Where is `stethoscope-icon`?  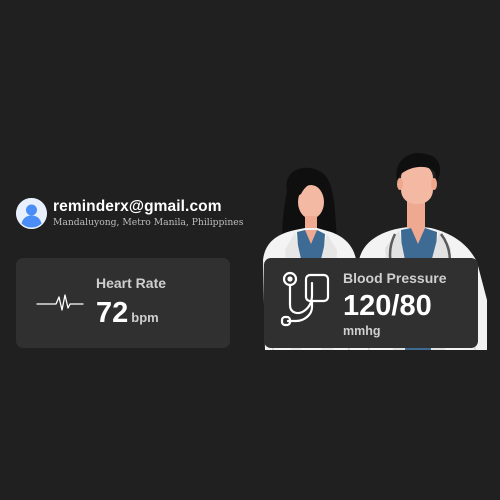
stethoscope-icon is located at coordinates (305, 299).